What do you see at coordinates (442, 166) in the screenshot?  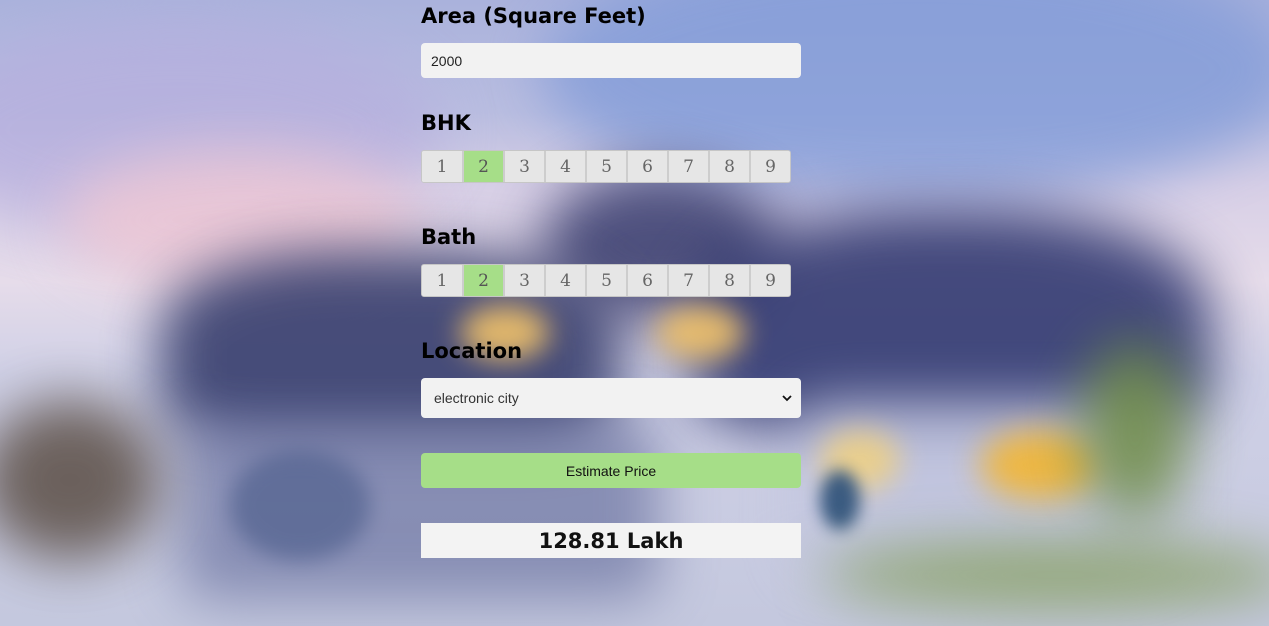 I see `bhk-option-1: 1` at bounding box center [442, 166].